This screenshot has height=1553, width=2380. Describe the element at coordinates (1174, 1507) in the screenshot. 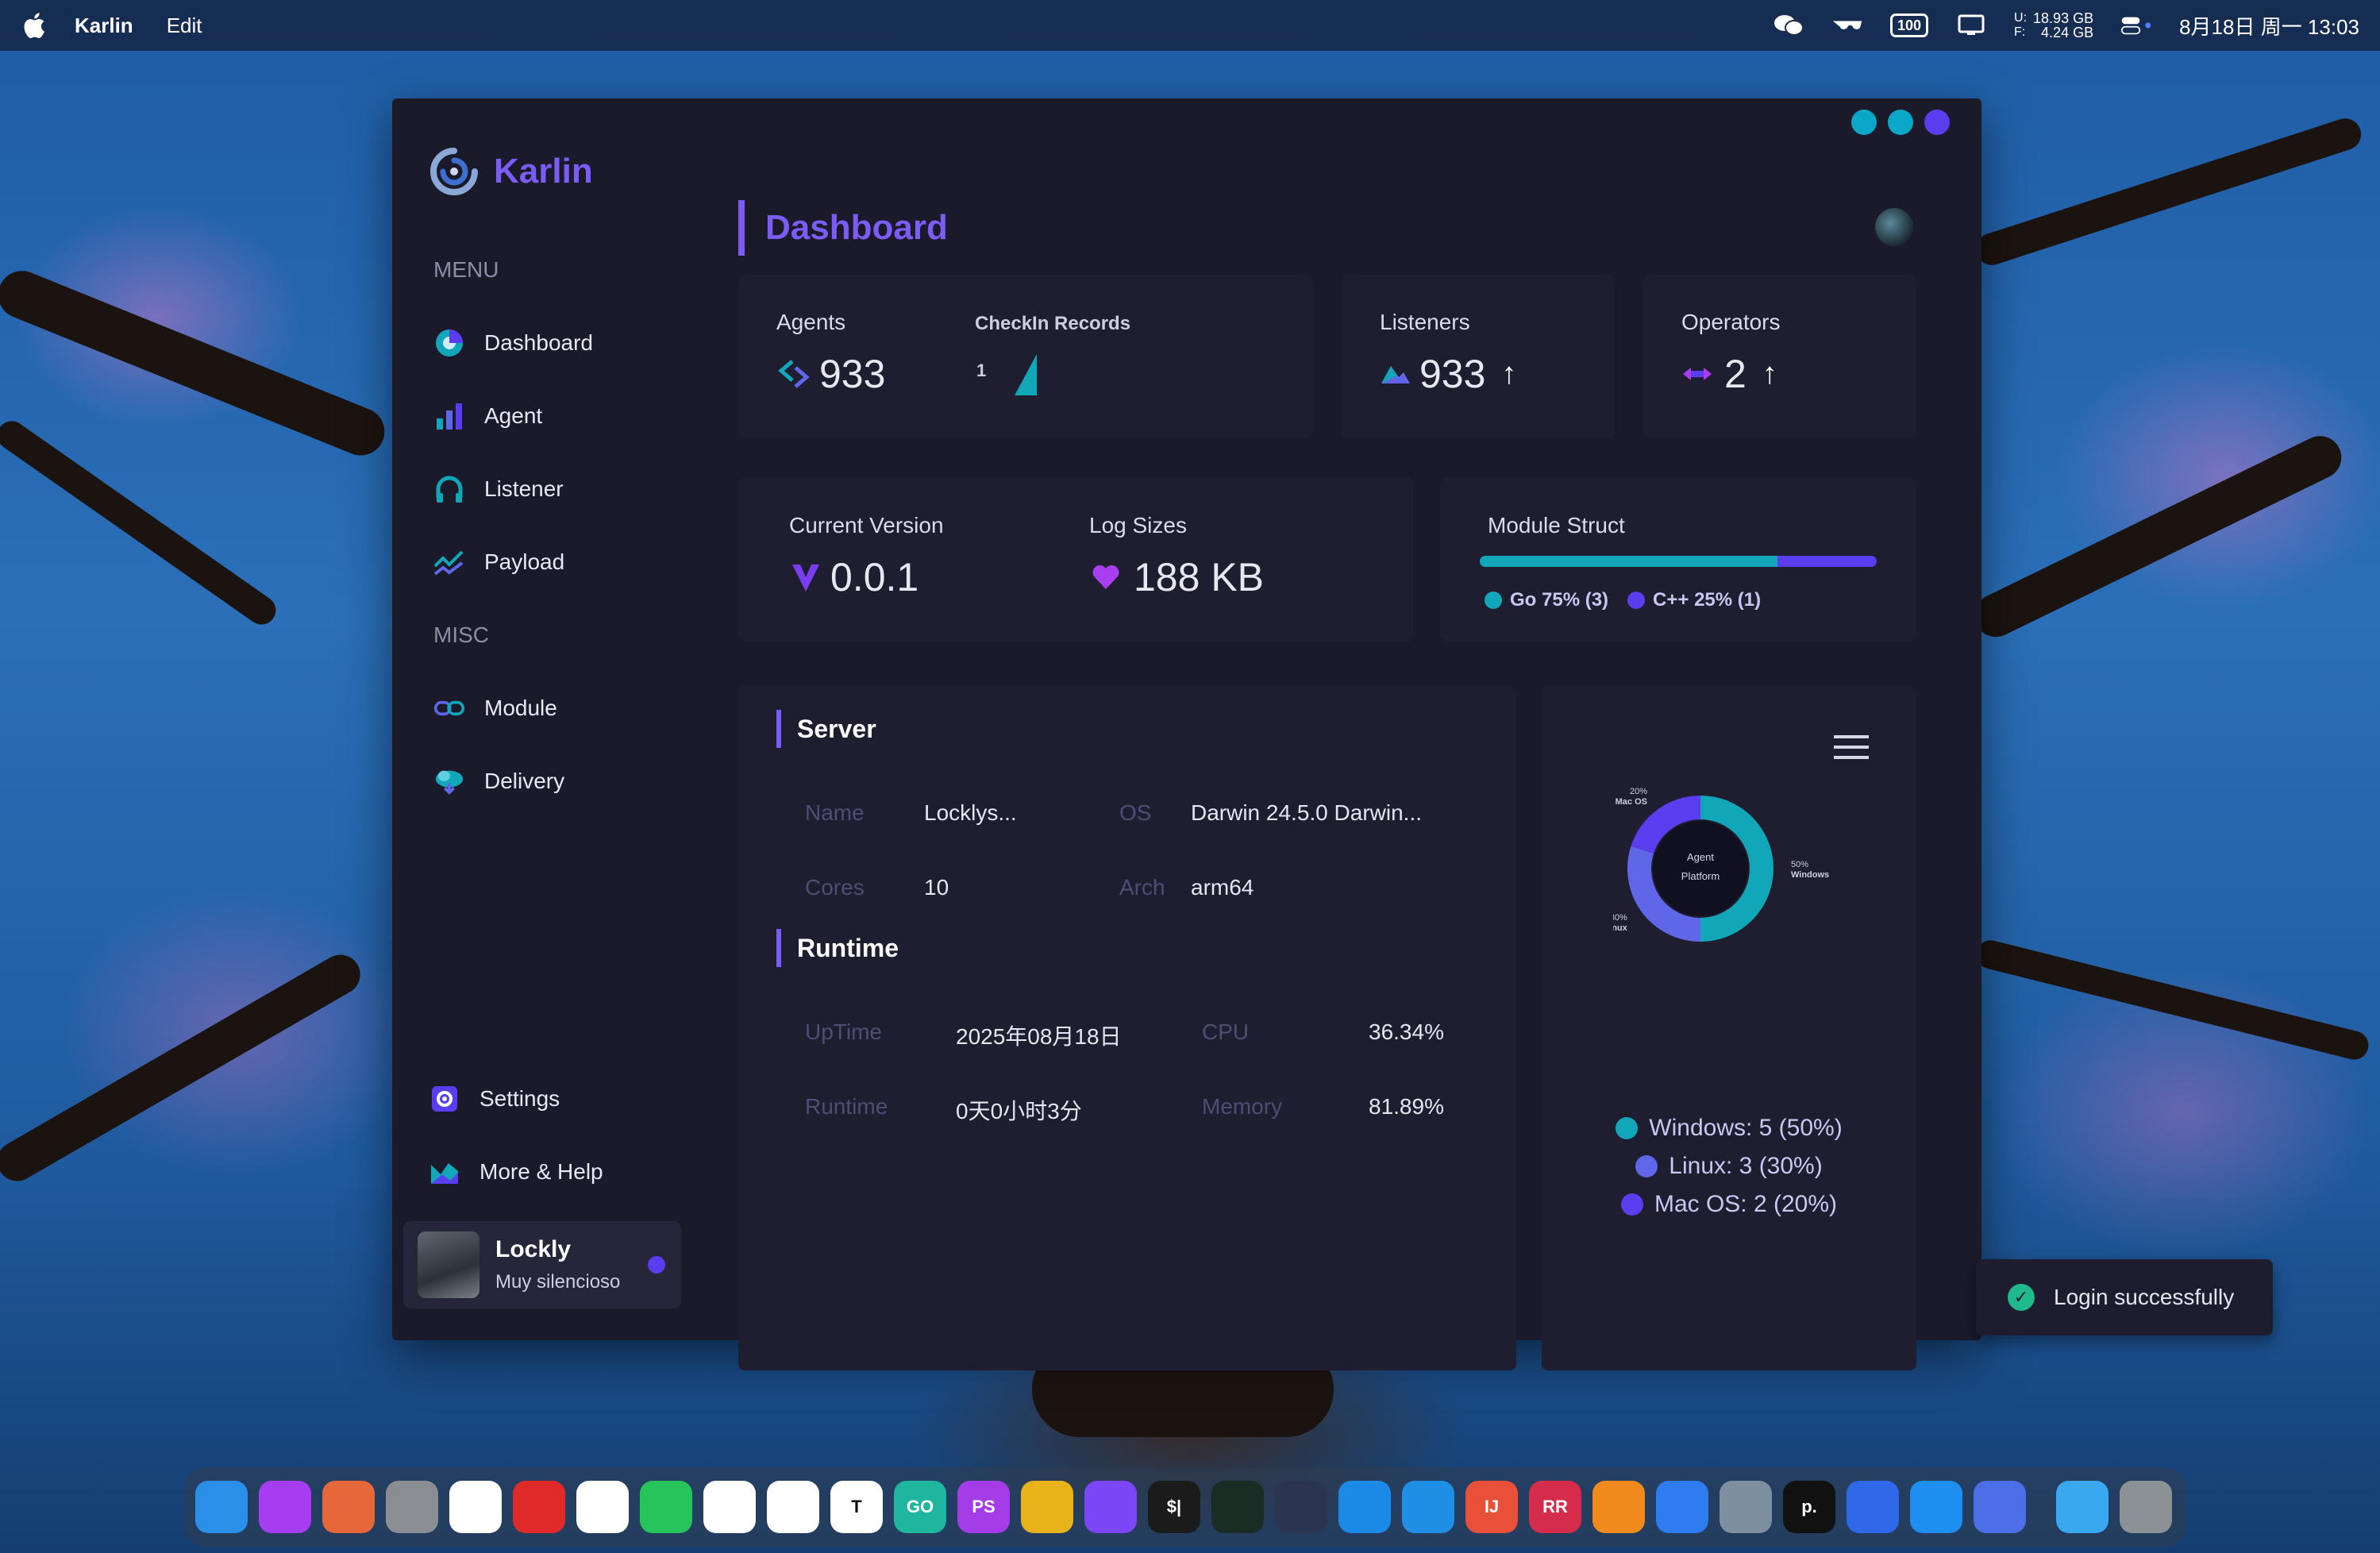

I see `terminal-icon: $|` at that location.